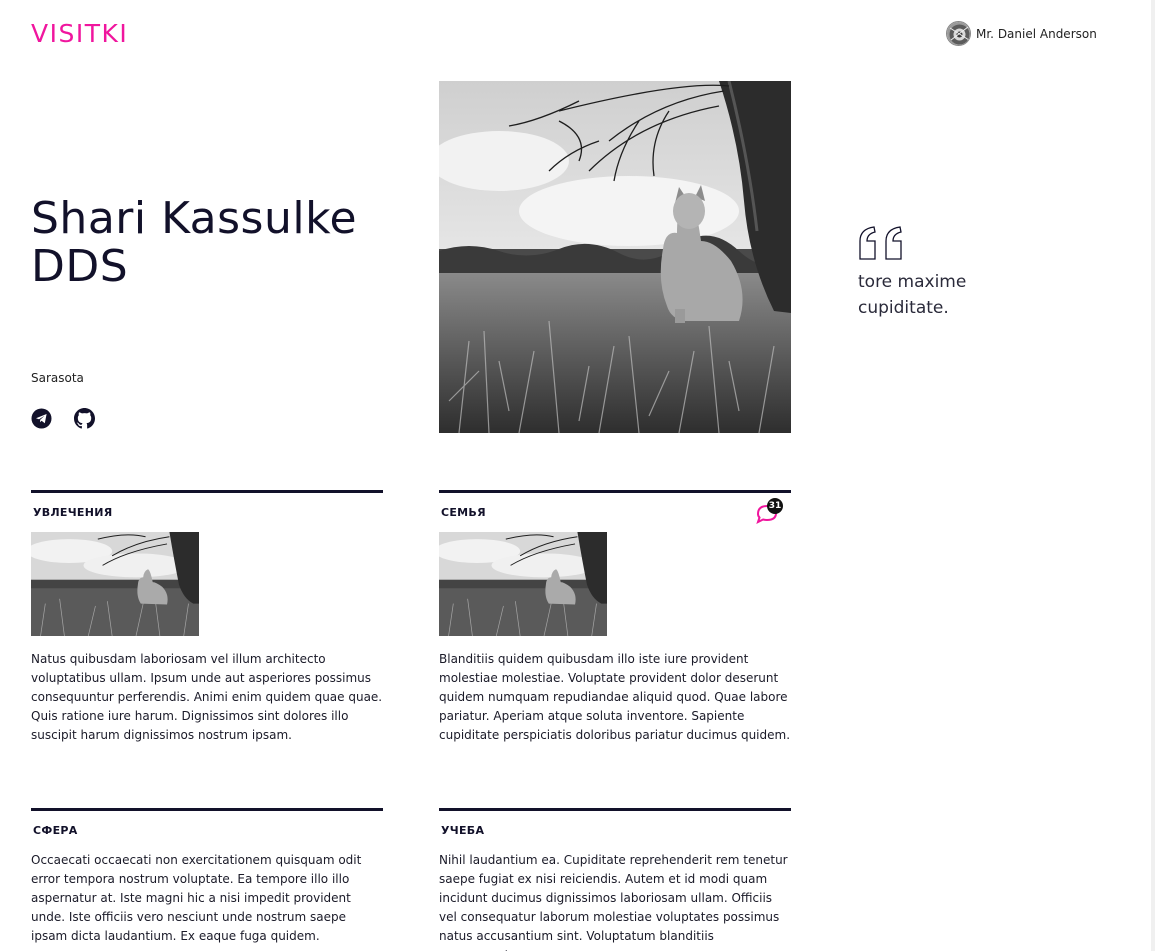  I want to click on user-name: Mr. Daniel Anderson, so click(1036, 34).